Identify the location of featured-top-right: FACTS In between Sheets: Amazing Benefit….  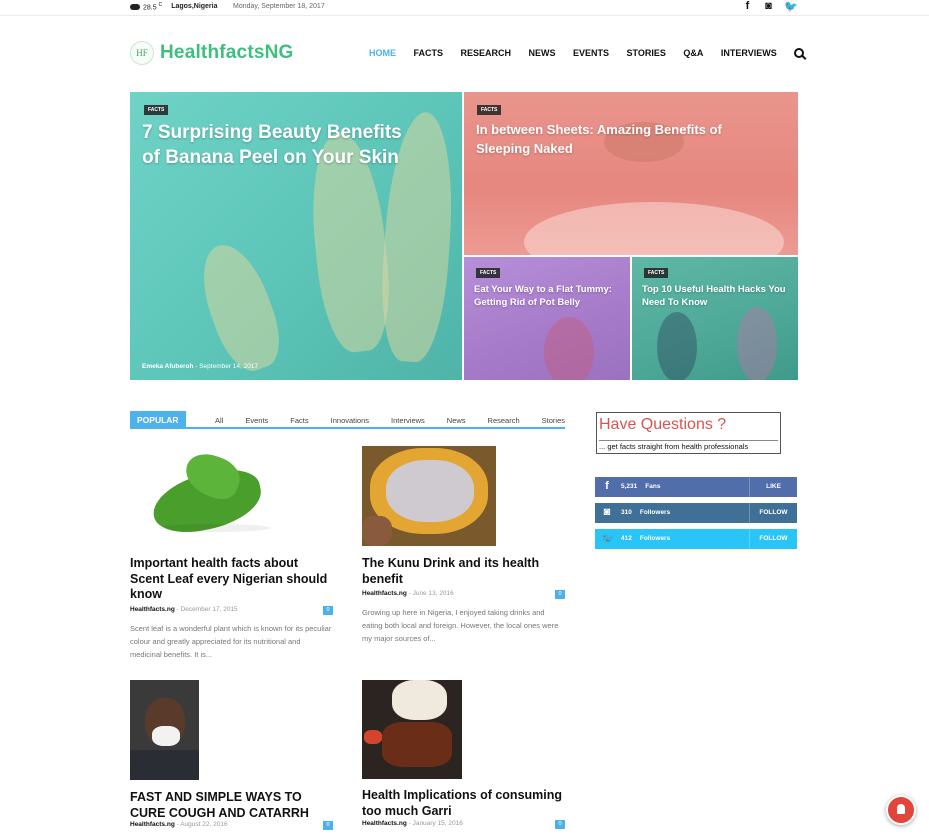
(631, 173).